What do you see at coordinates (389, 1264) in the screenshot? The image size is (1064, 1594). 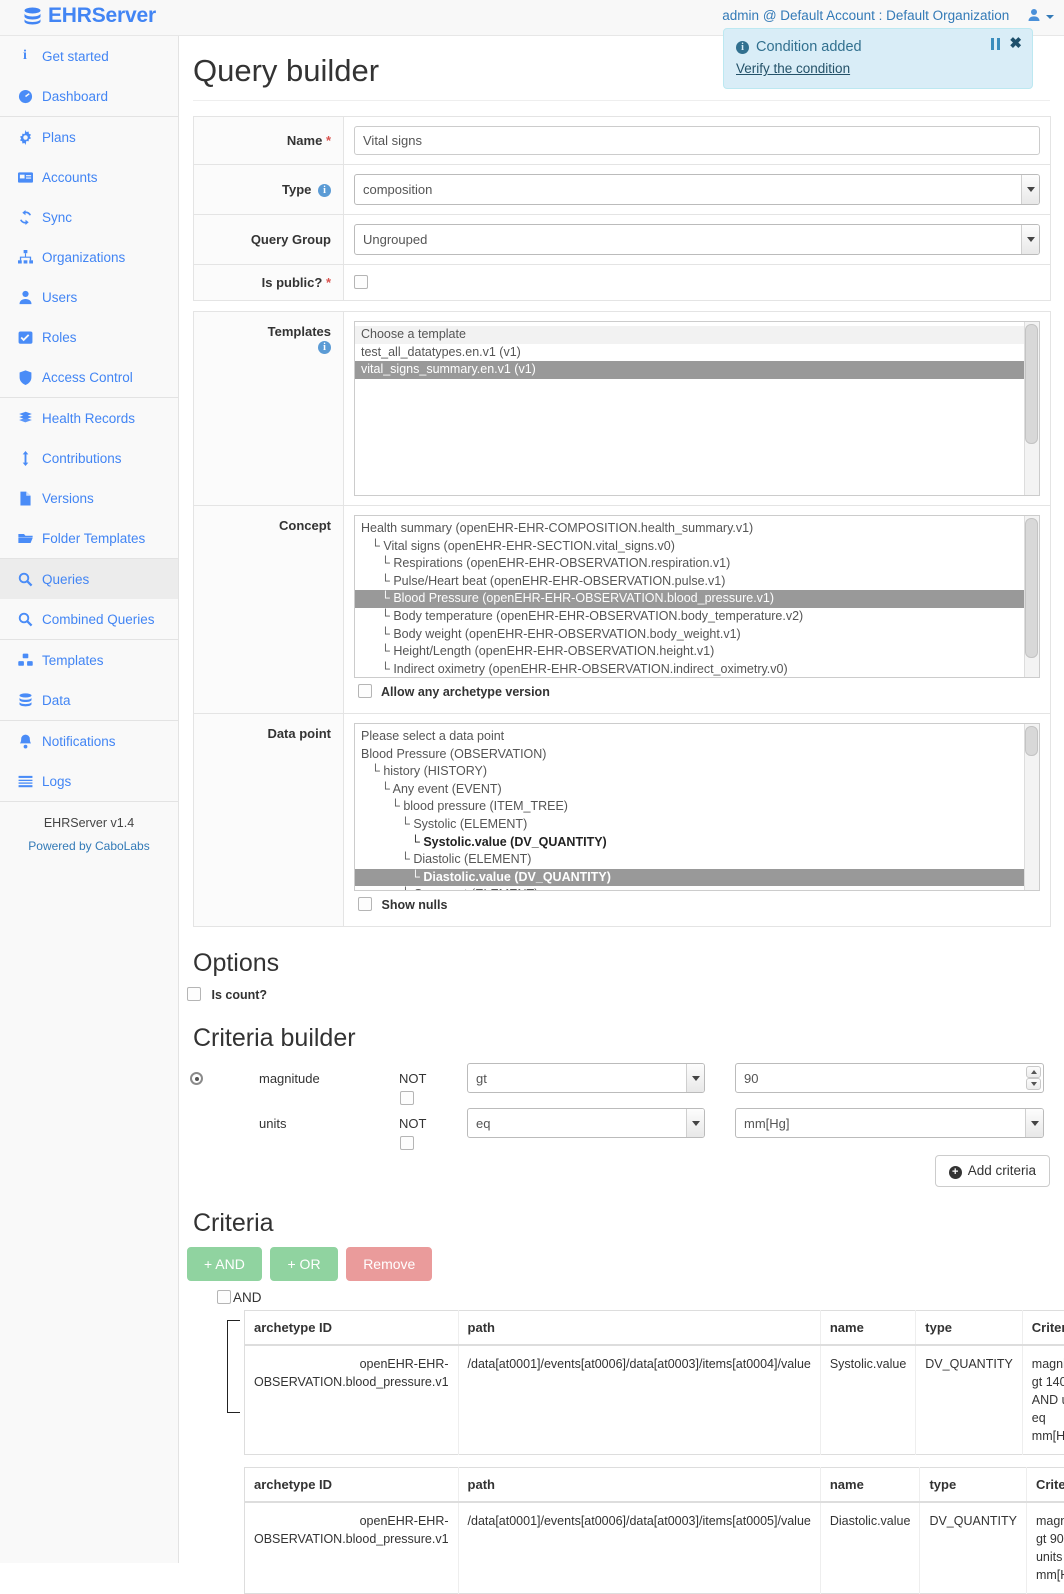 I see `remove-button: Remove` at bounding box center [389, 1264].